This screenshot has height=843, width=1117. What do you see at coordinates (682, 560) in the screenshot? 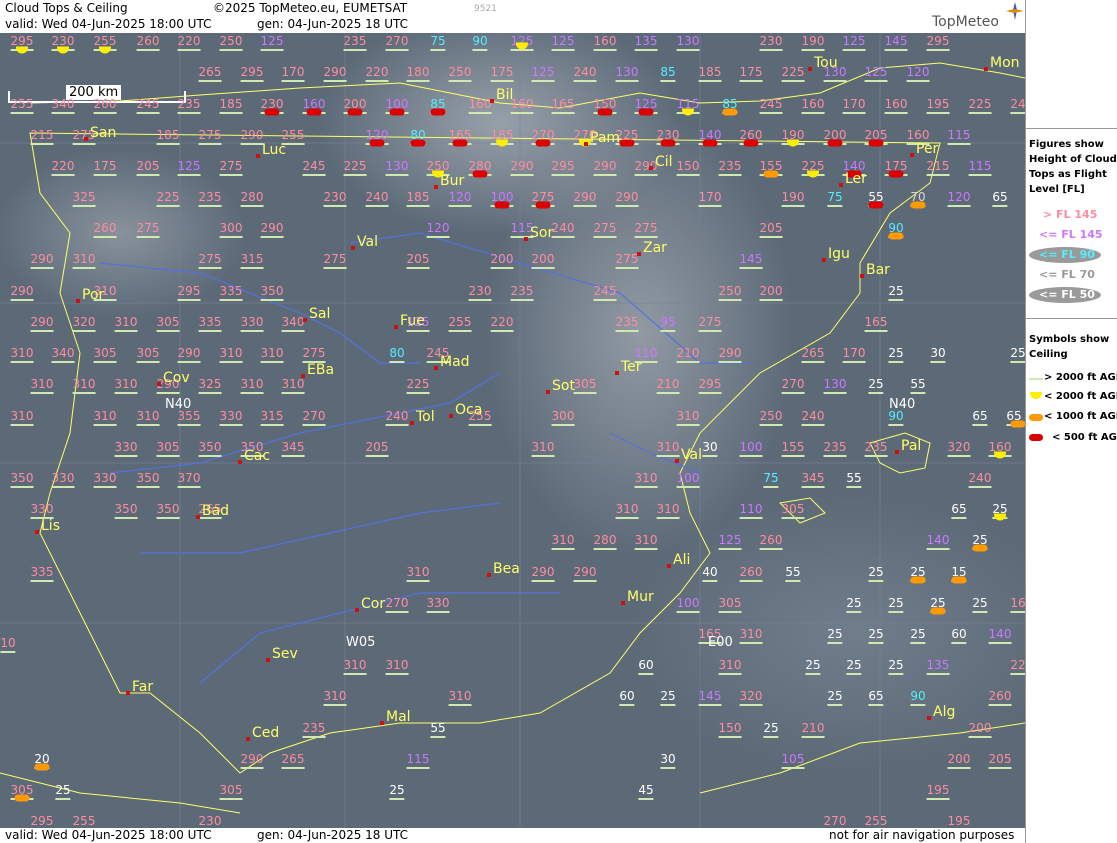
I see `city-label: Ali` at bounding box center [682, 560].